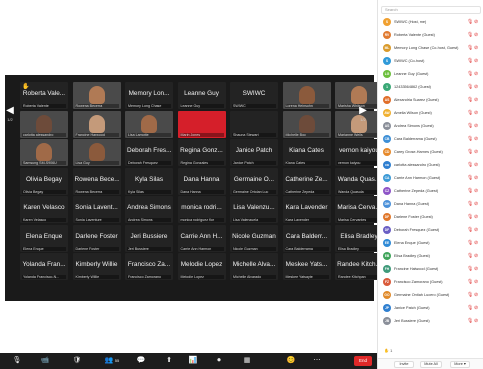 This screenshot has width=483, height=369. I want to click on participant-tile: Melodie Lopez Melodie Lopez, so click(201, 266).